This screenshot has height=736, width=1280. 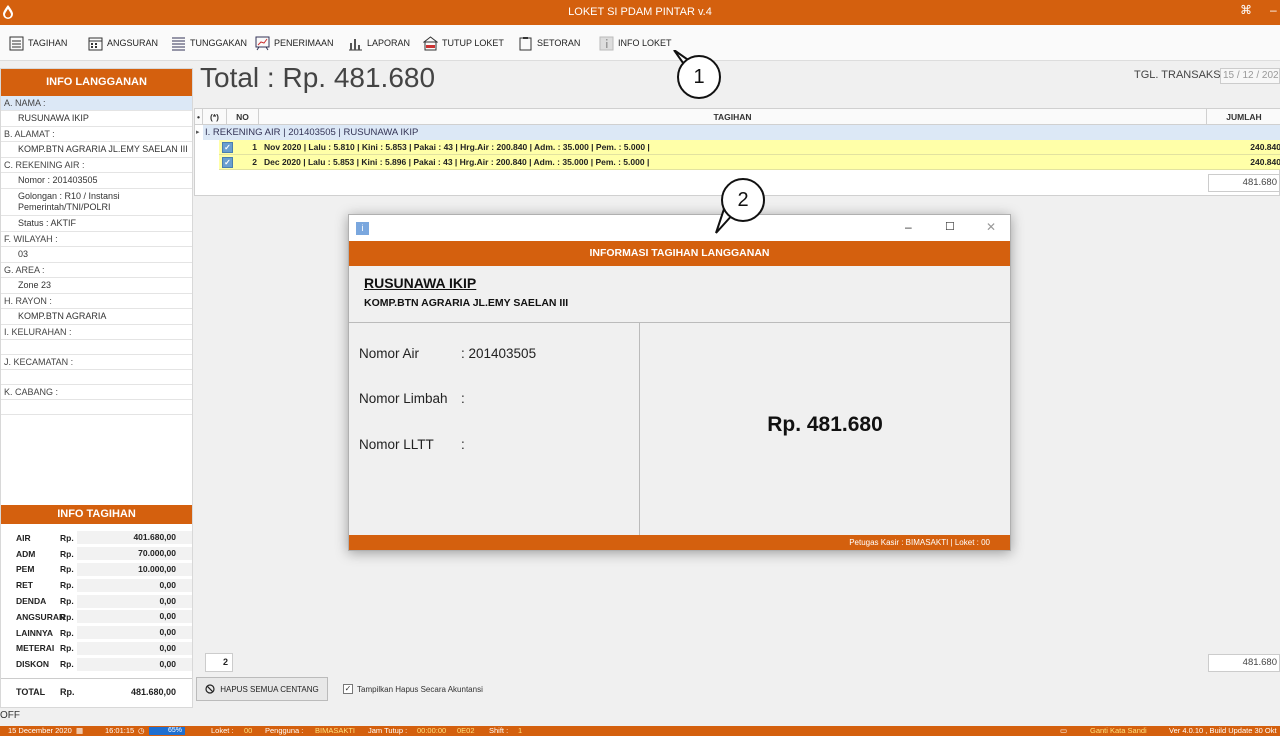 What do you see at coordinates (96, 407) in the screenshot?
I see `cabang-value` at bounding box center [96, 407].